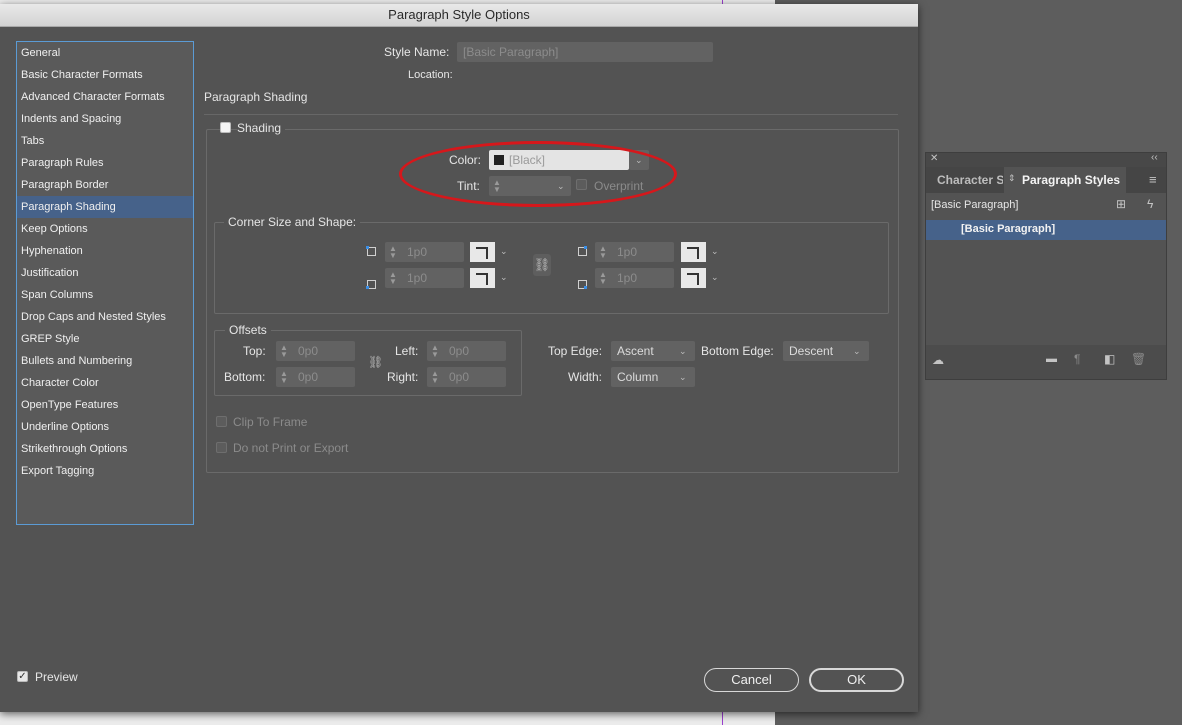  I want to click on sidebar-item-hyphenation: Hyphenation, so click(105, 251).